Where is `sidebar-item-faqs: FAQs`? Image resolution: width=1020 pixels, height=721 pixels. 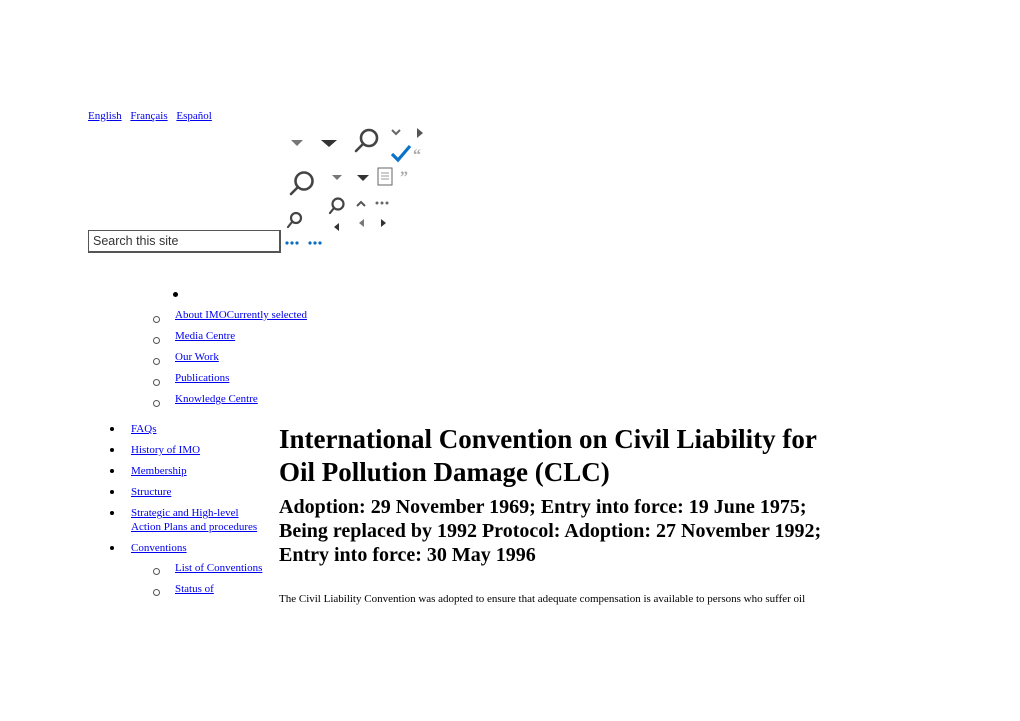
sidebar-item-faqs: FAQs is located at coordinates (143, 429).